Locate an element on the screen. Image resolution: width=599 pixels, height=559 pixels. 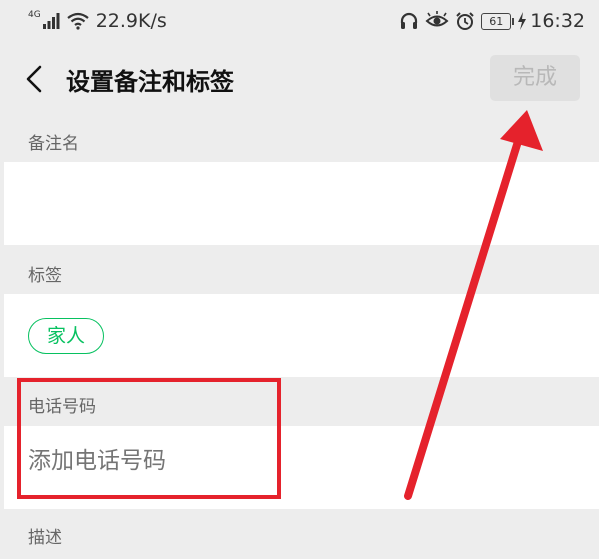
battery-icon: 61 is located at coordinates (498, 21).